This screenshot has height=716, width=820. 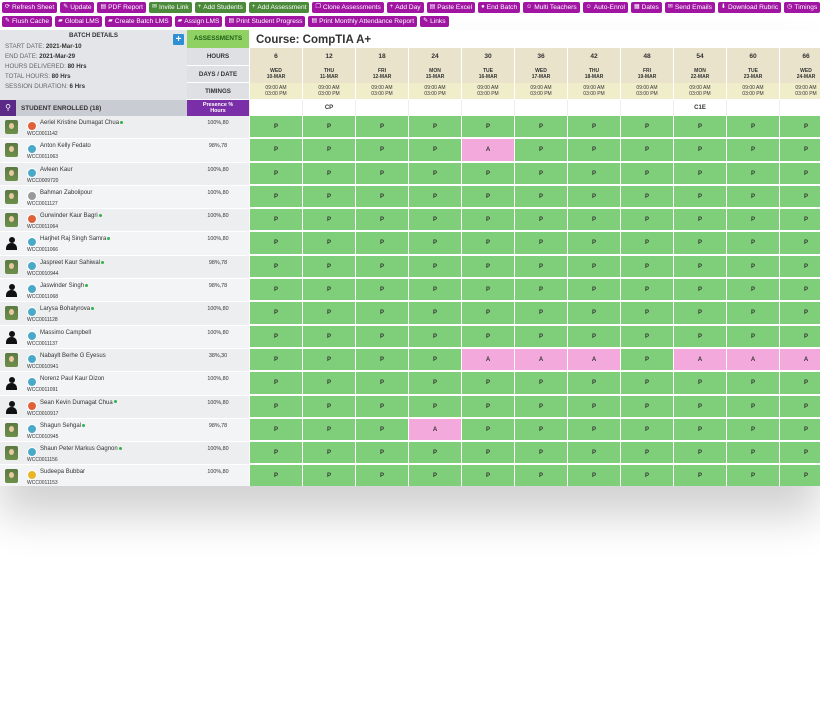 What do you see at coordinates (93, 290) in the screenshot?
I see `student-name-cell: Jaswinder Singh WCC0011068` at bounding box center [93, 290].